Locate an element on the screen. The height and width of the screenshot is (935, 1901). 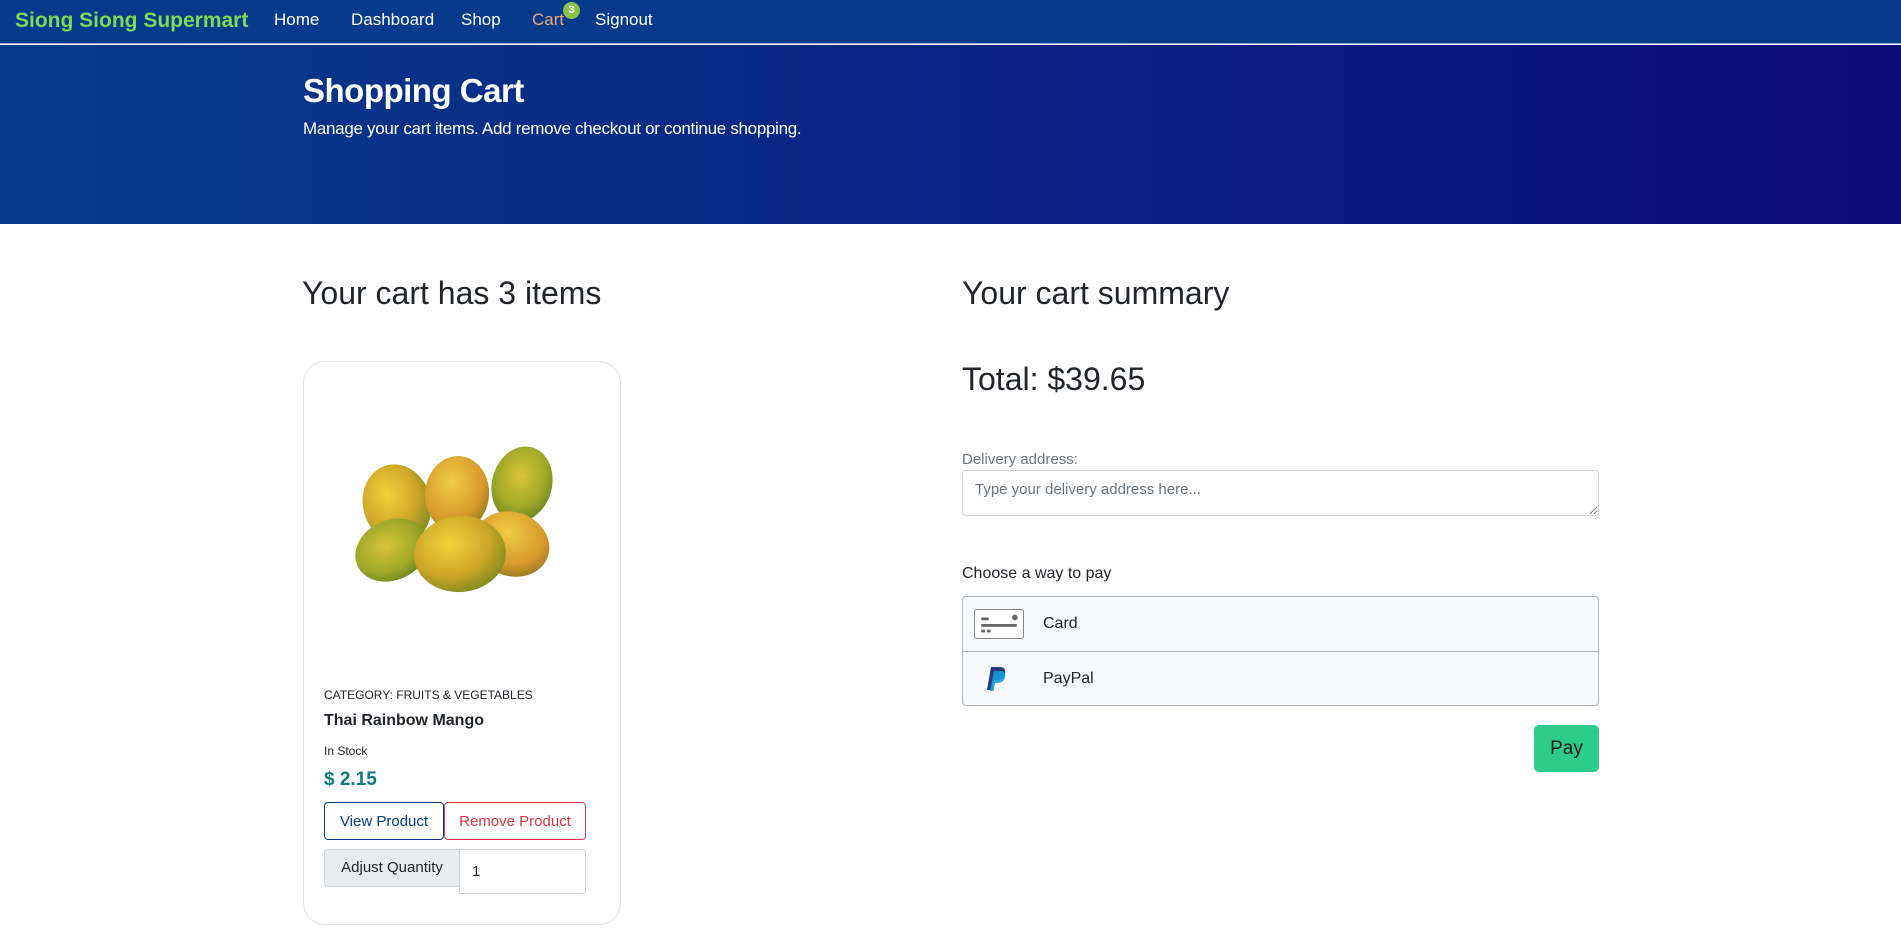
quantity-input is located at coordinates (522, 871).